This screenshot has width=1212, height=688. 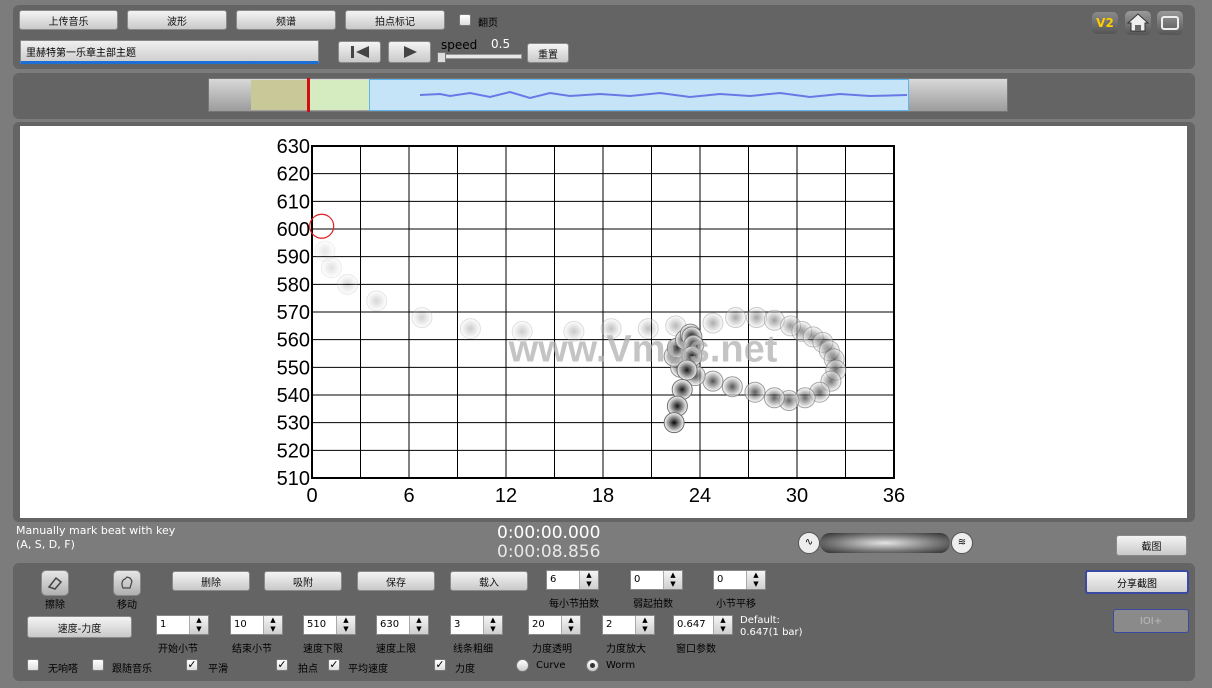 I want to click on reset-button: 重置, so click(x=548, y=53).